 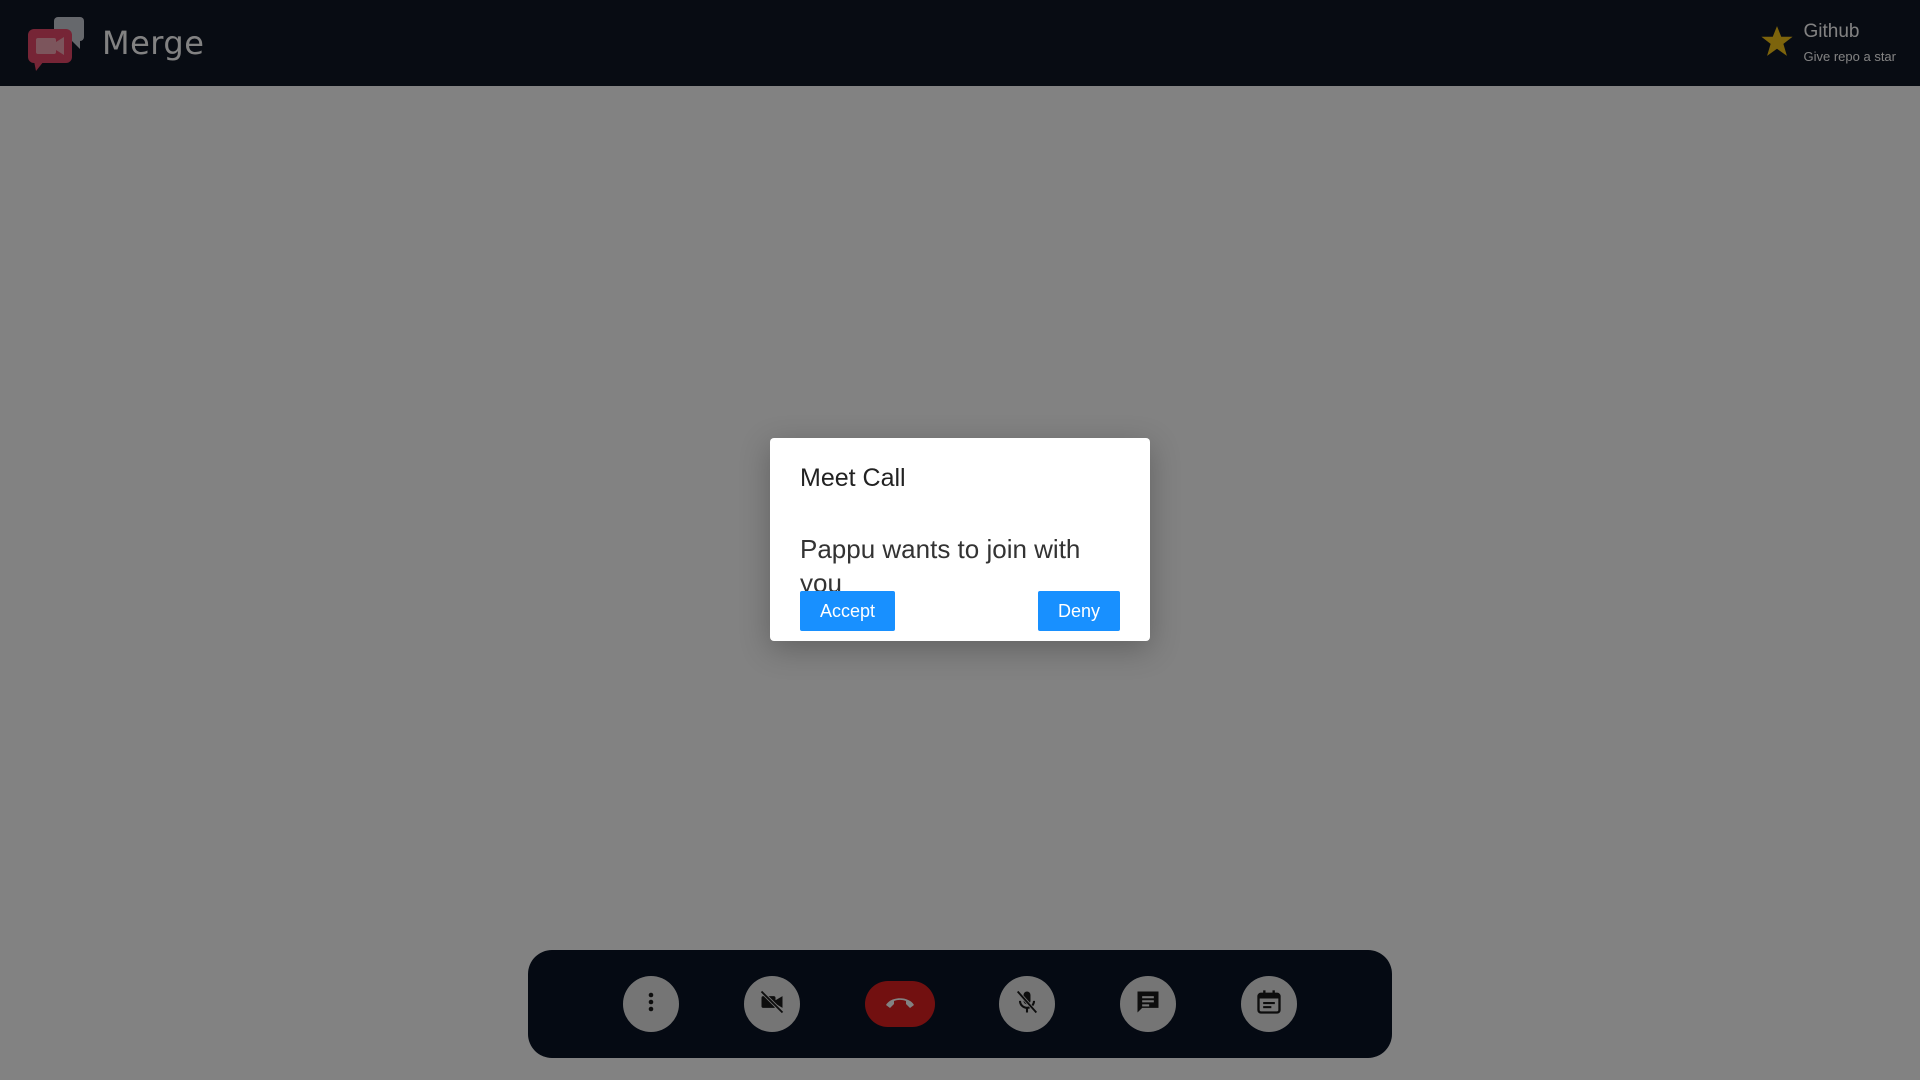 What do you see at coordinates (1078, 611) in the screenshot?
I see `deny-button: Deny` at bounding box center [1078, 611].